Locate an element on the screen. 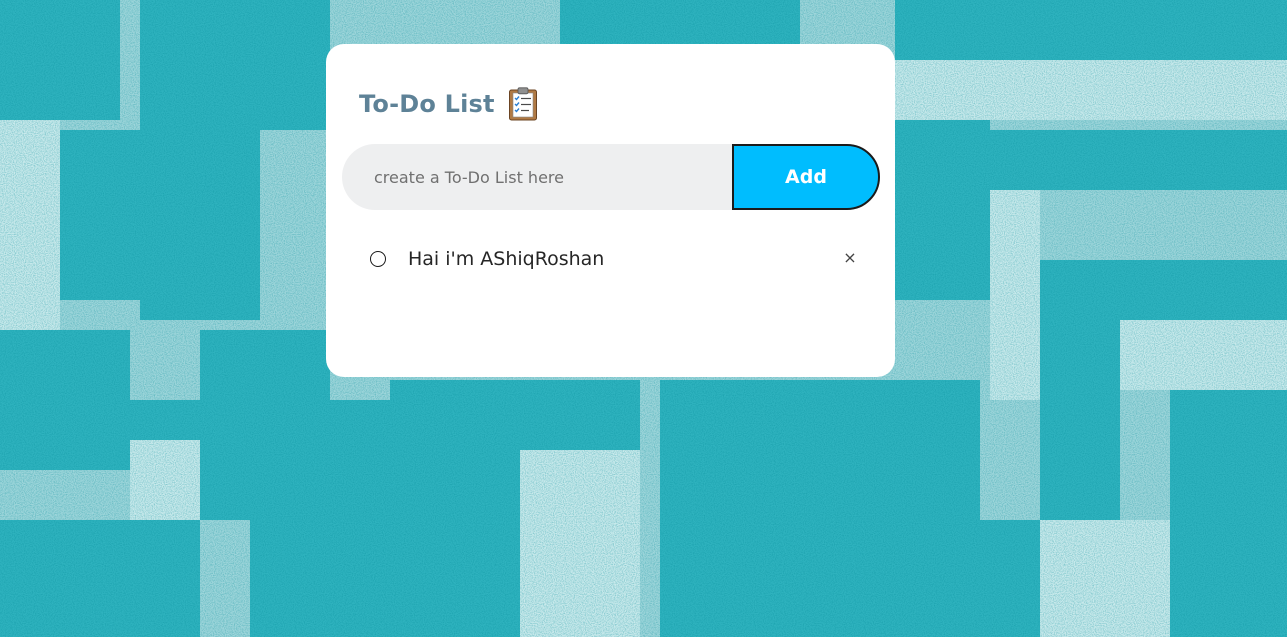 This screenshot has width=1287, height=637. page-title: To-Do List is located at coordinates (427, 104).